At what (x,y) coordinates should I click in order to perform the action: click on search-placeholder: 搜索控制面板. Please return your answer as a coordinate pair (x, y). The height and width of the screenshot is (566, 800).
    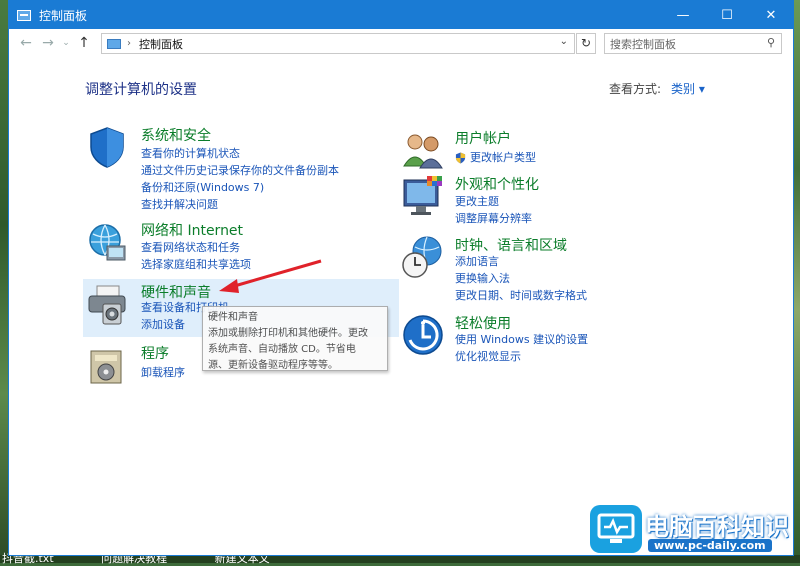
    Looking at the image, I should click on (643, 44).